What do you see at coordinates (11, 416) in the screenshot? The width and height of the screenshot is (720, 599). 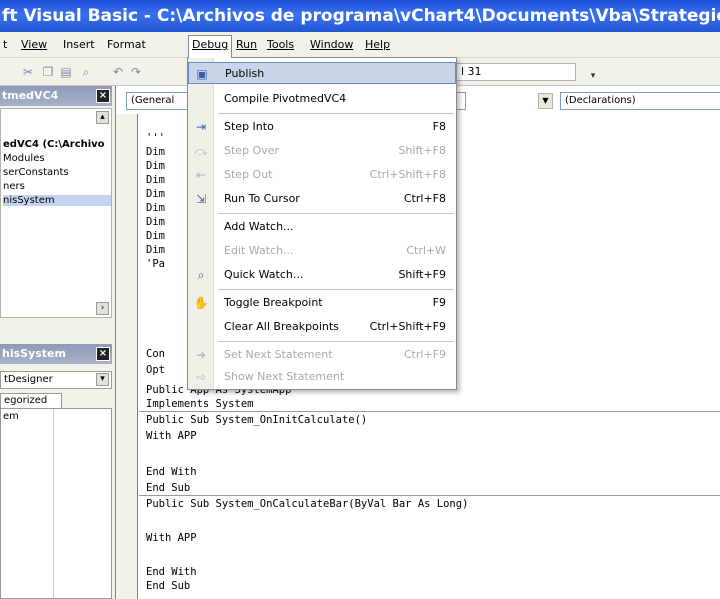 I see `property-row-label: em` at bounding box center [11, 416].